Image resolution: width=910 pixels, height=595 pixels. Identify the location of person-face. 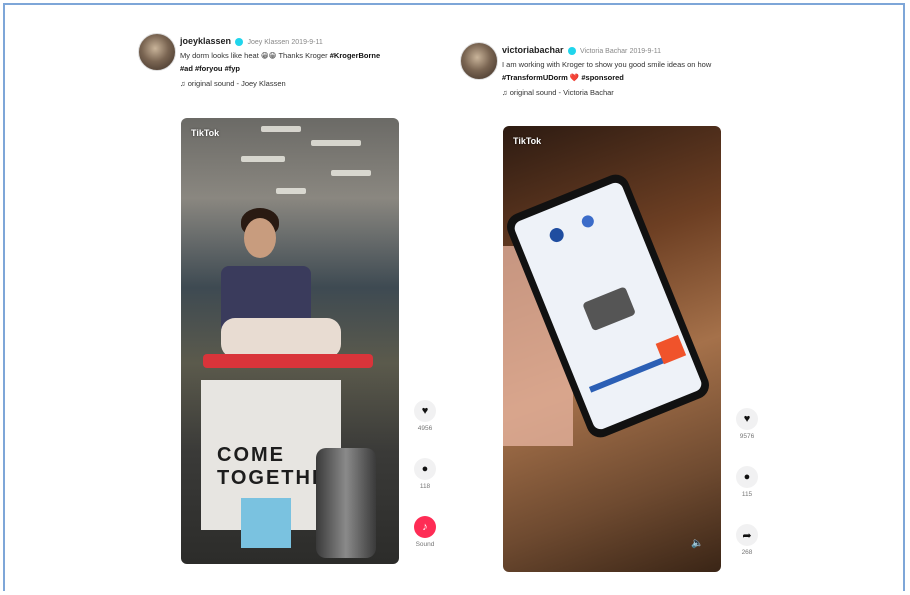
(260, 238).